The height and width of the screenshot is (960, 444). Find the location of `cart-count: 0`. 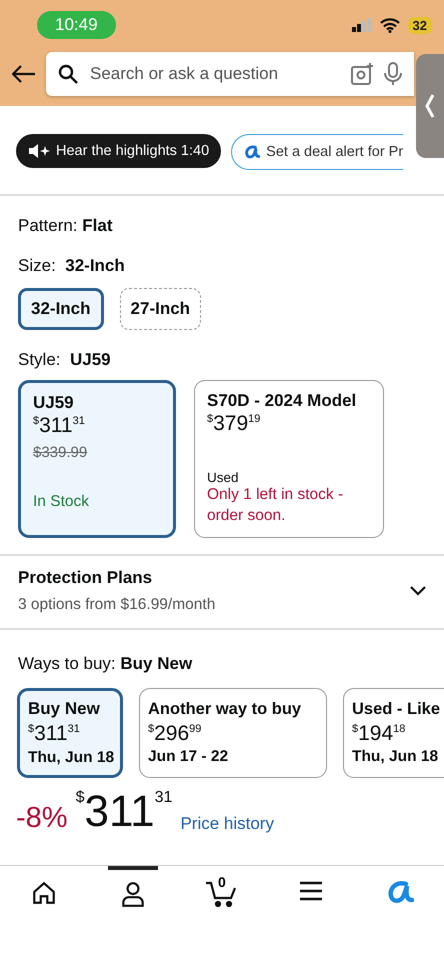

cart-count: 0 is located at coordinates (222, 882).